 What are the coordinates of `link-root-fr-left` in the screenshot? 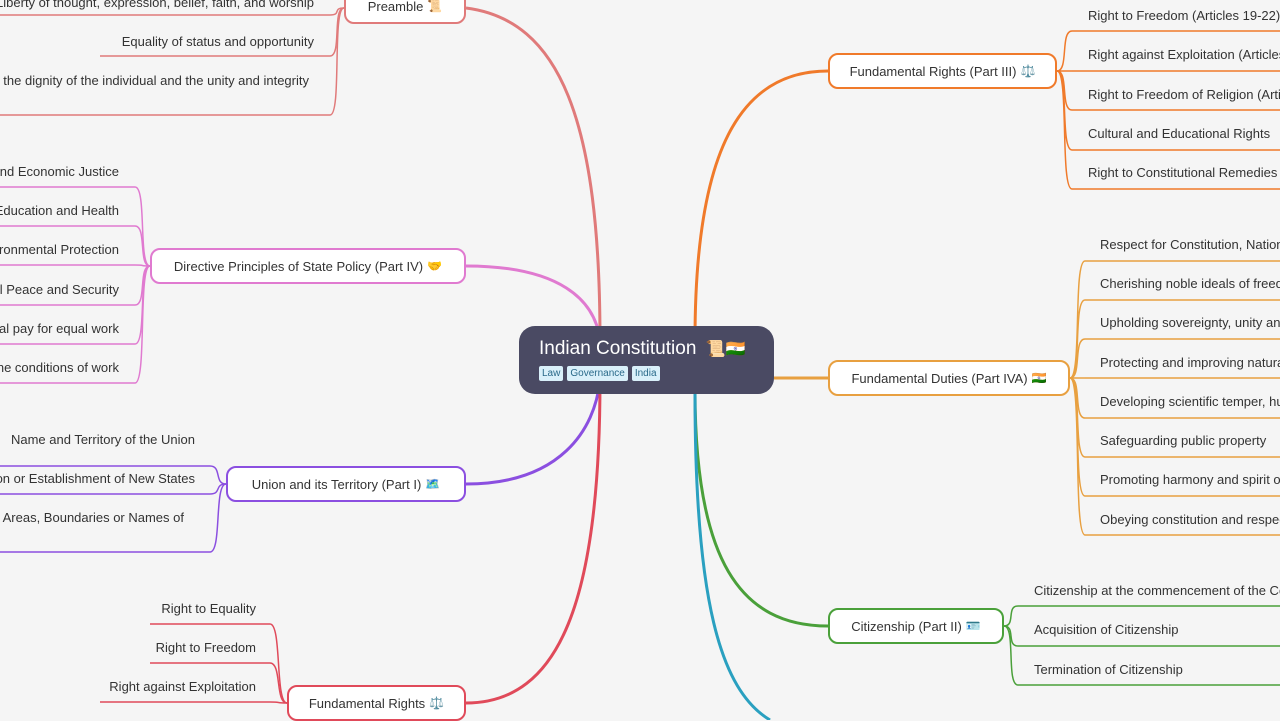 It's located at (533, 542).